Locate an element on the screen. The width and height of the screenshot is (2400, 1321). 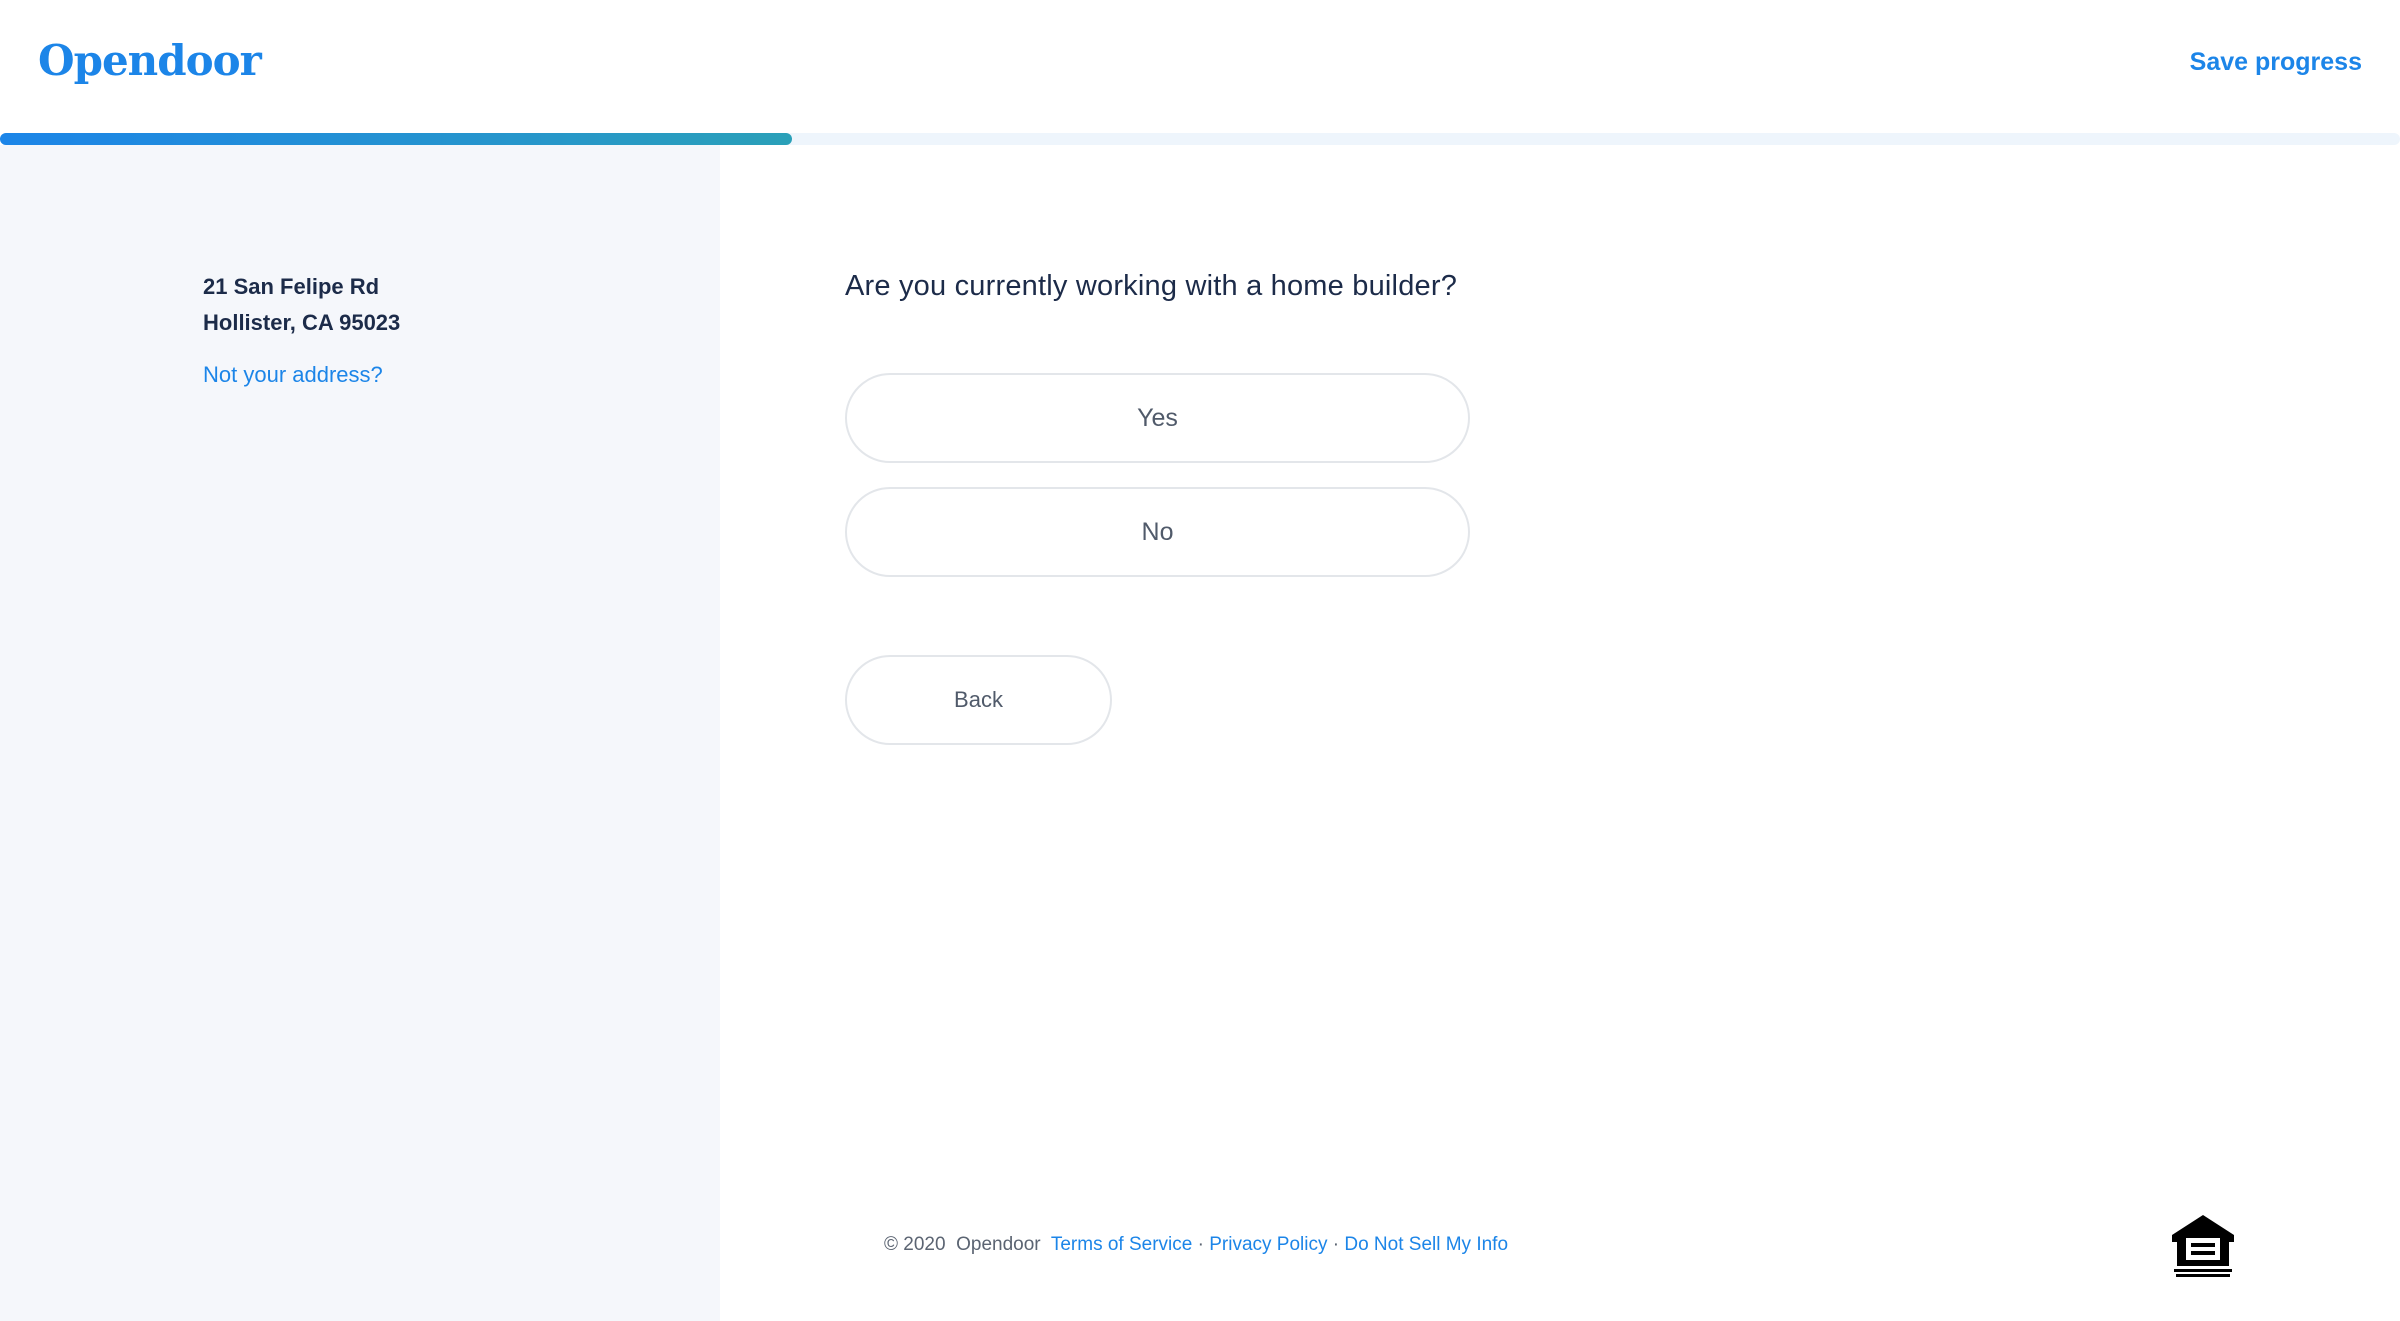
address-street: 21 San Felipe Rd is located at coordinates (291, 286).